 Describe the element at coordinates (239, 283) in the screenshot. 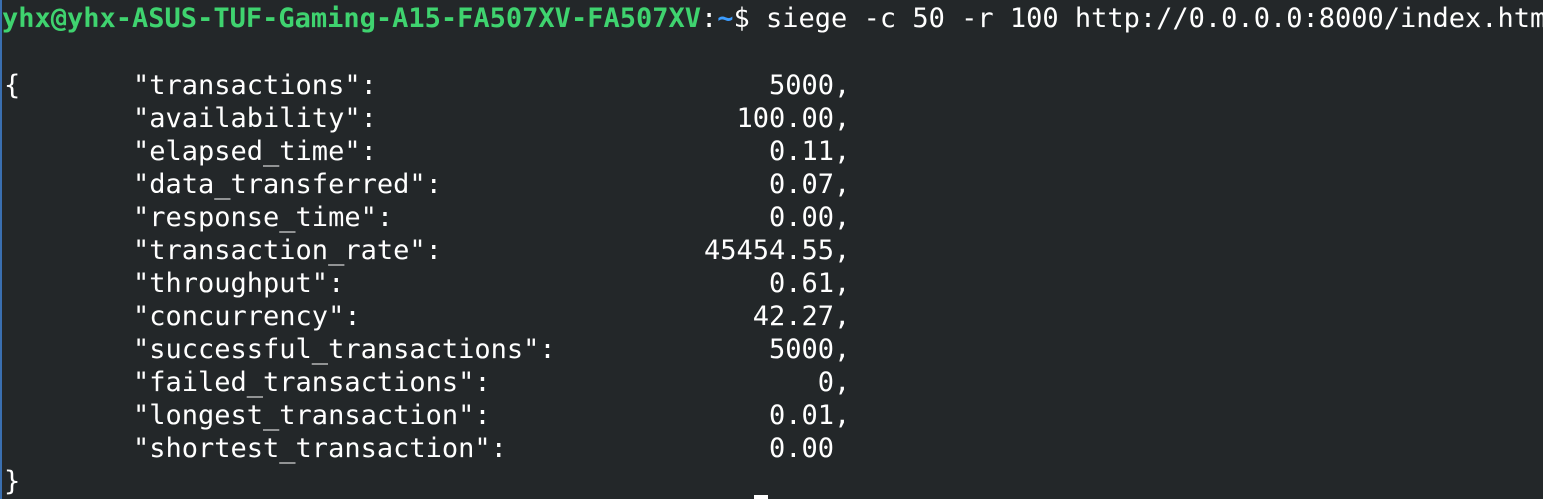

I see `json-key: "throughput":` at that location.